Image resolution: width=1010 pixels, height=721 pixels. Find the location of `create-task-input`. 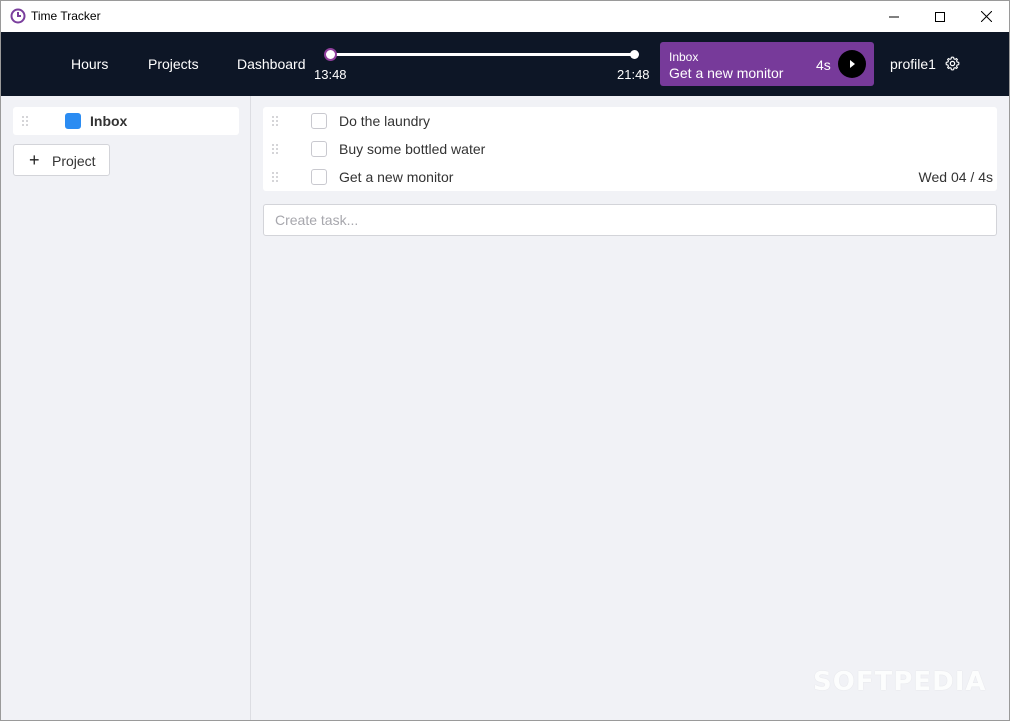

create-task-input is located at coordinates (630, 220).